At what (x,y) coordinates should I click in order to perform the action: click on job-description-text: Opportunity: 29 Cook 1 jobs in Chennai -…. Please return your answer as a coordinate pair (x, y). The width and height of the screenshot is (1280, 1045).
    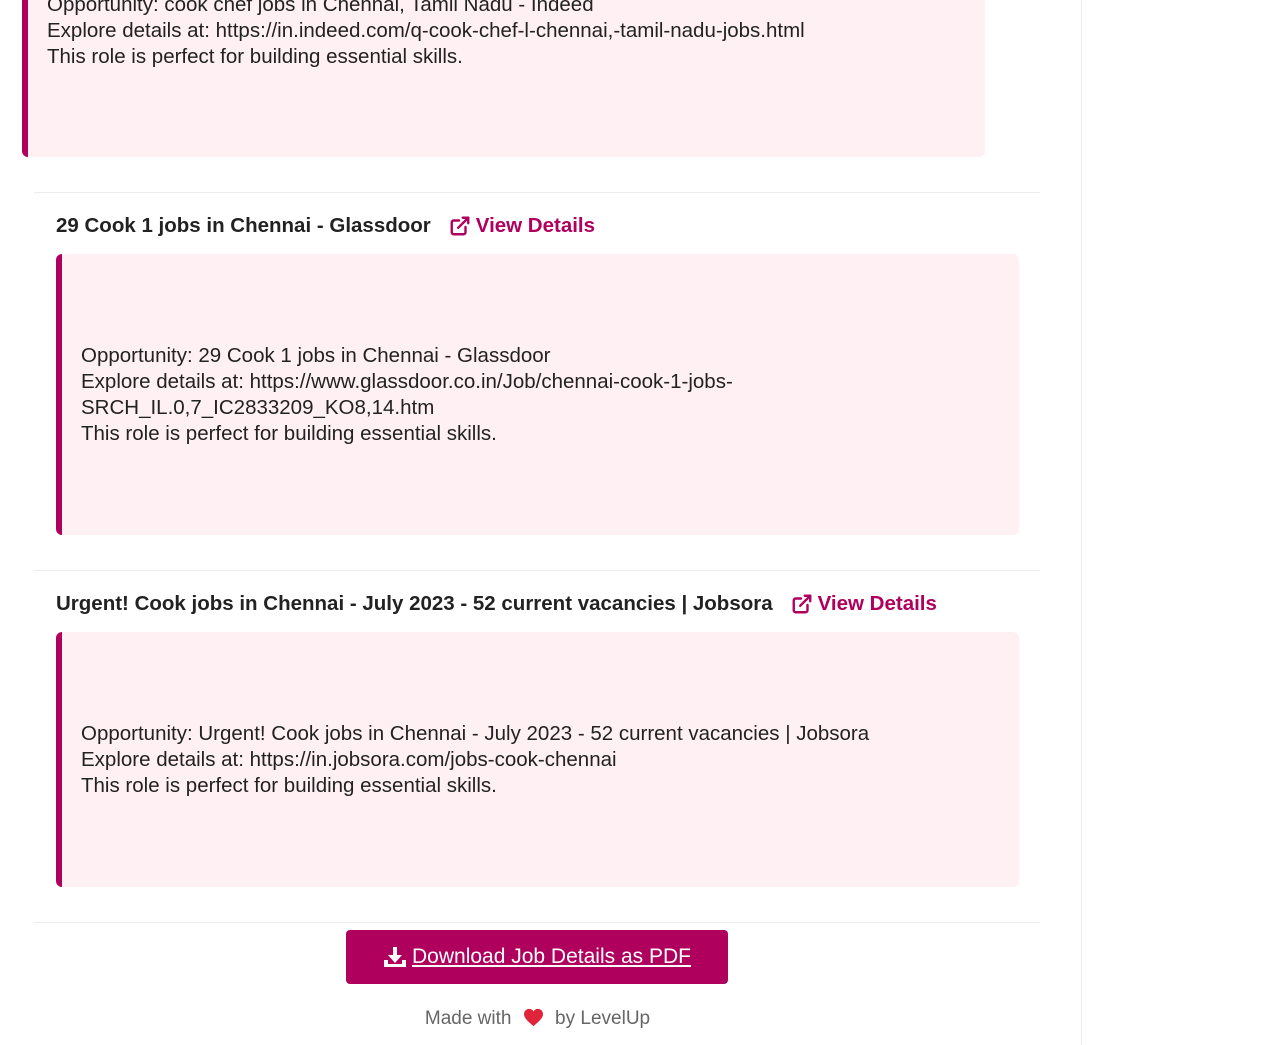
    Looking at the image, I should click on (407, 395).